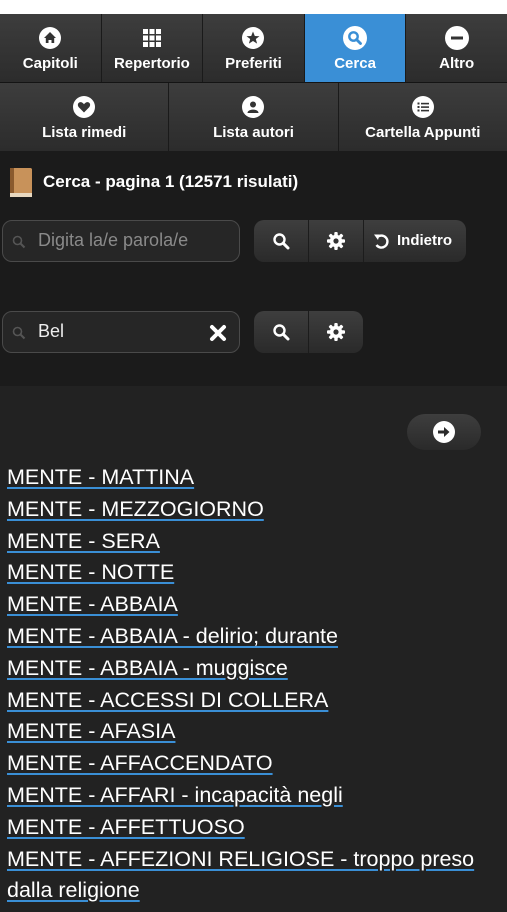 This screenshot has width=507, height=912. I want to click on star-icon, so click(253, 38).